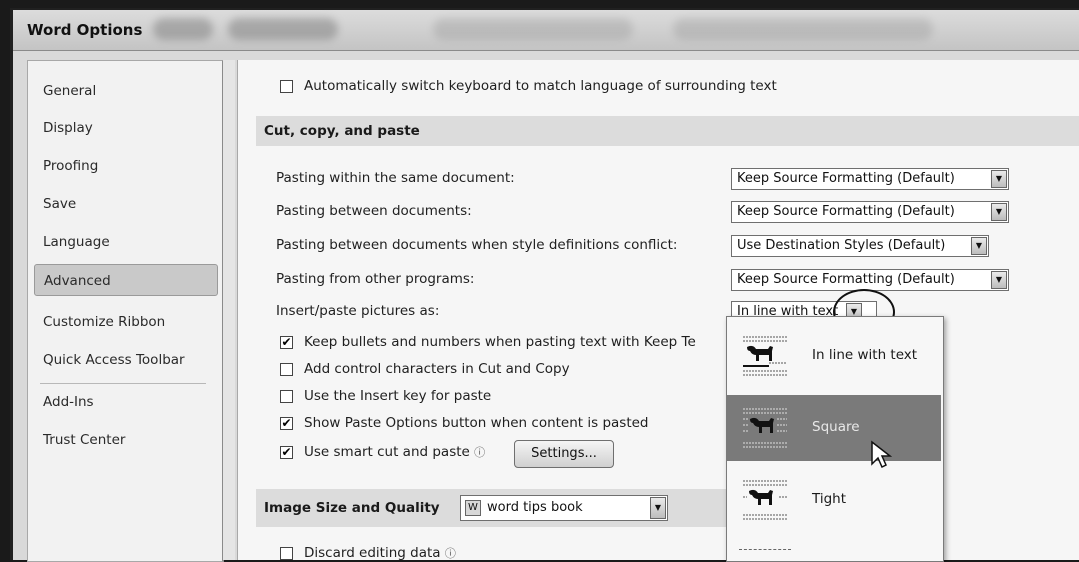 The height and width of the screenshot is (562, 1079). I want to click on dialog-title: Word Options, so click(85, 30).